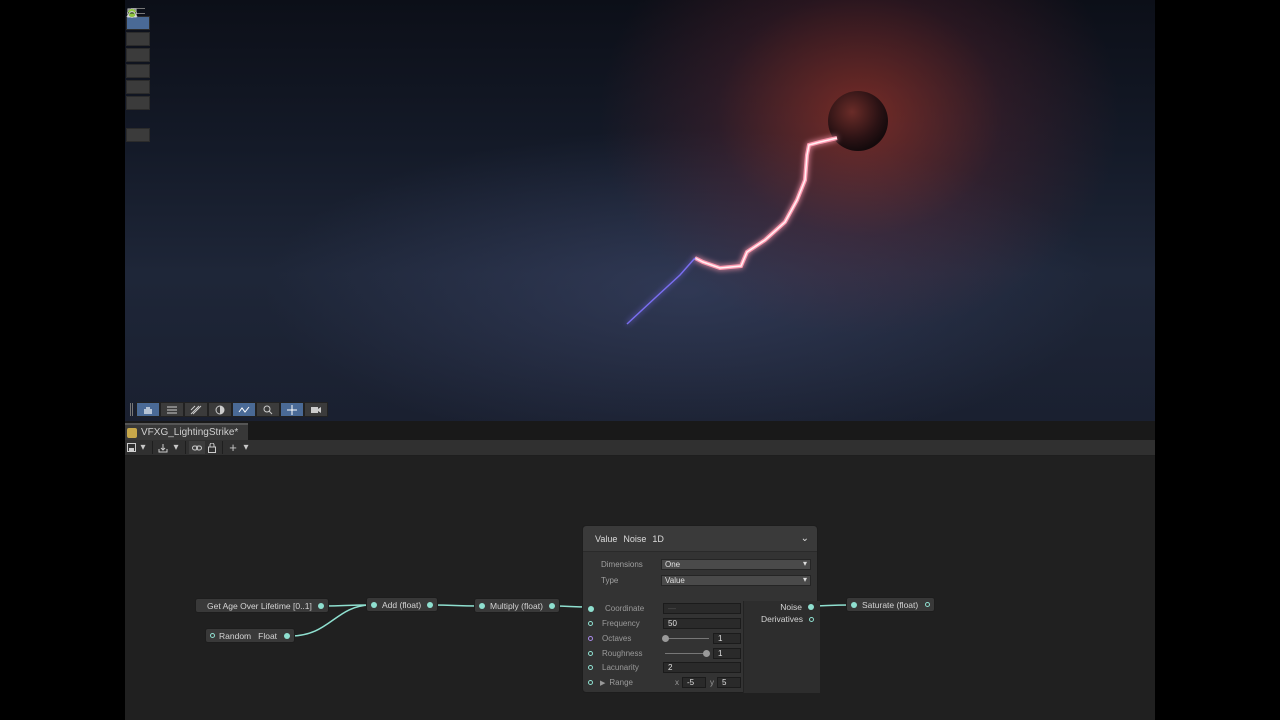  Describe the element at coordinates (677, 682) in the screenshot. I see `range-x-label: x` at that location.